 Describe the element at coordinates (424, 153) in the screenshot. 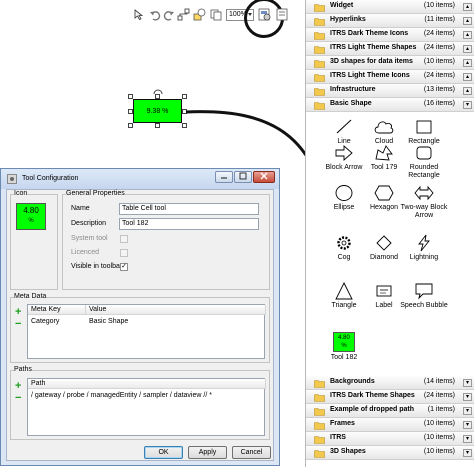

I see `rounded-rectangle-icon` at that location.